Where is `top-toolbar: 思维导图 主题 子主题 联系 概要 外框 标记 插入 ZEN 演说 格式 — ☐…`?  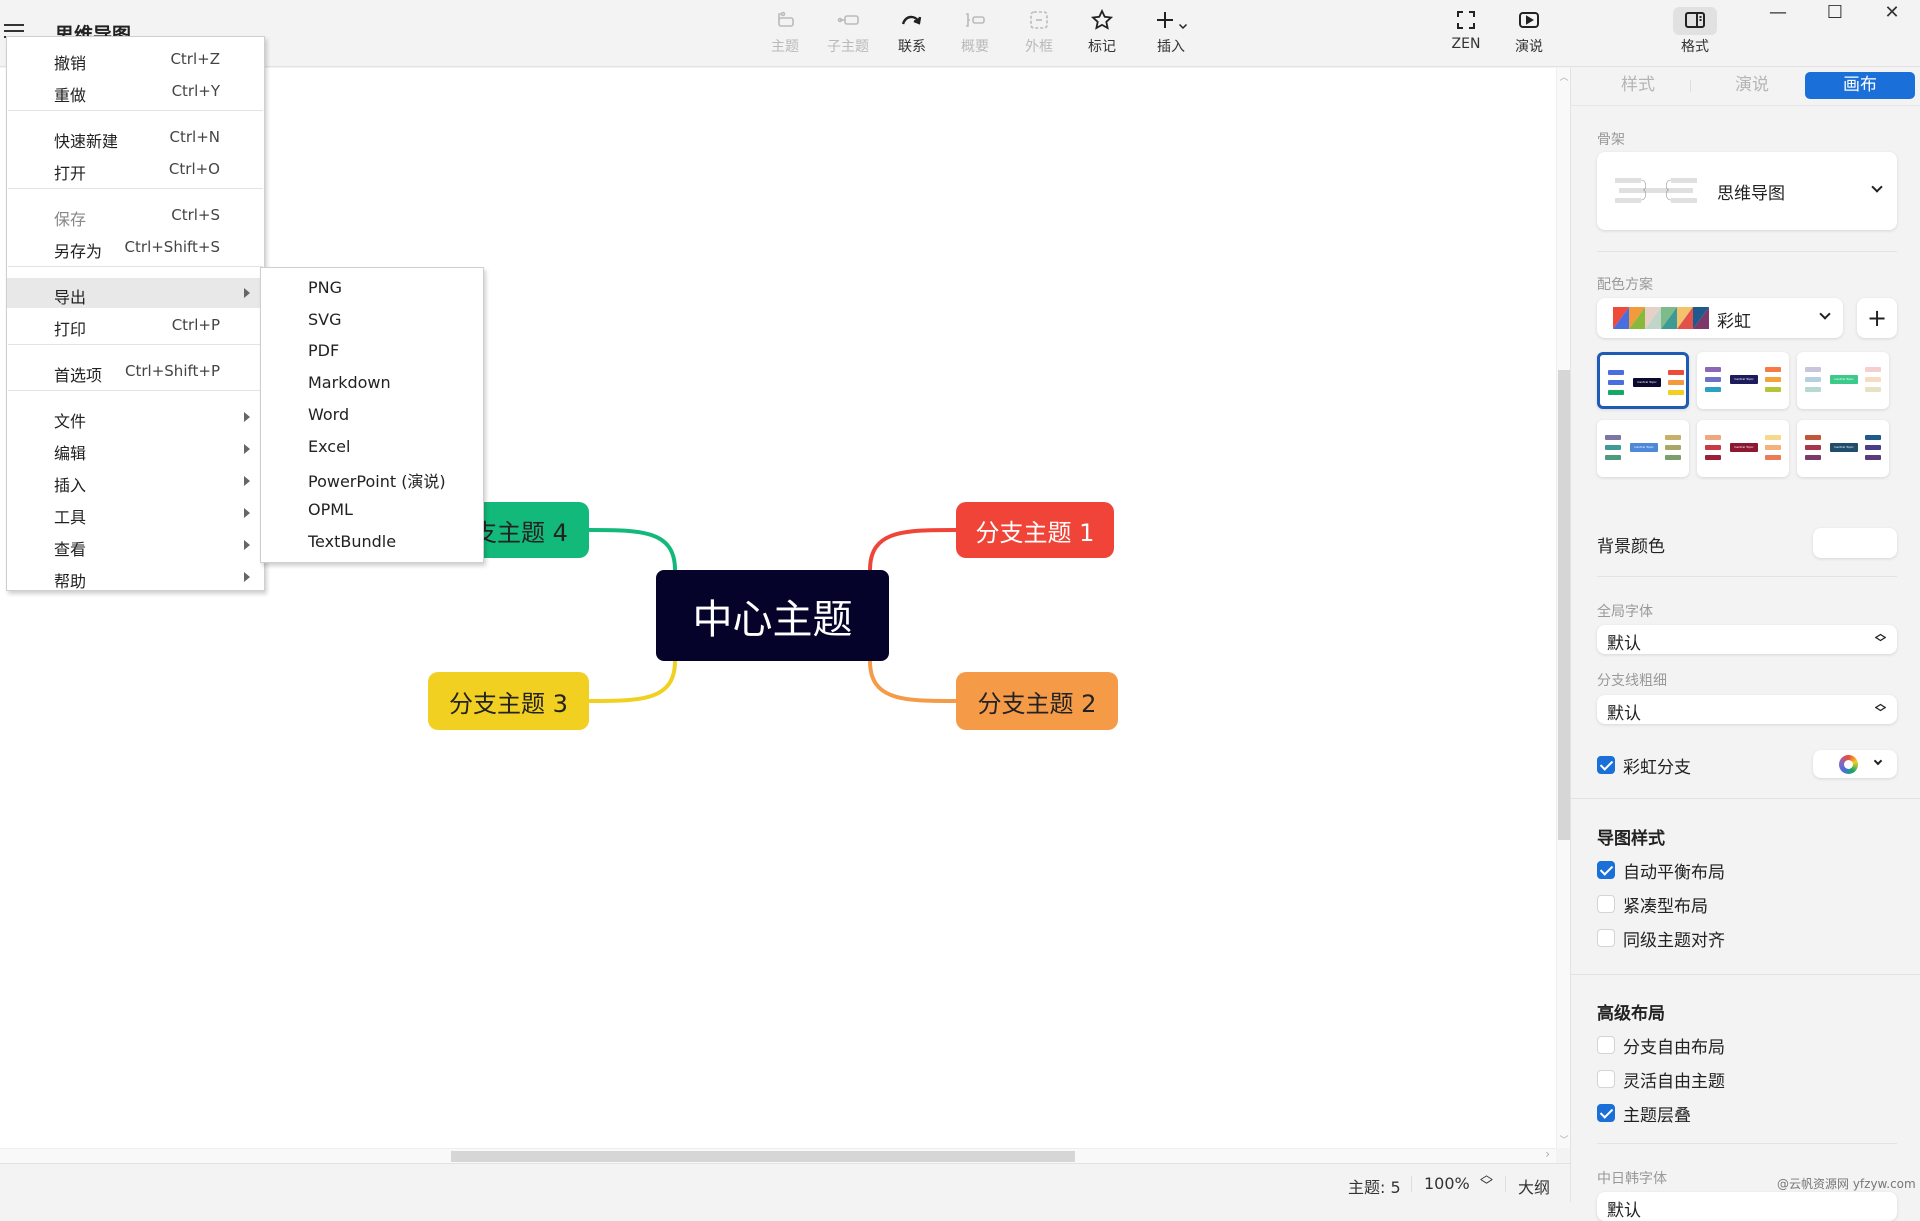
top-toolbar: 思维导图 主题 子主题 联系 概要 外框 标记 插入 ZEN 演说 格式 — ☐… is located at coordinates (960, 33).